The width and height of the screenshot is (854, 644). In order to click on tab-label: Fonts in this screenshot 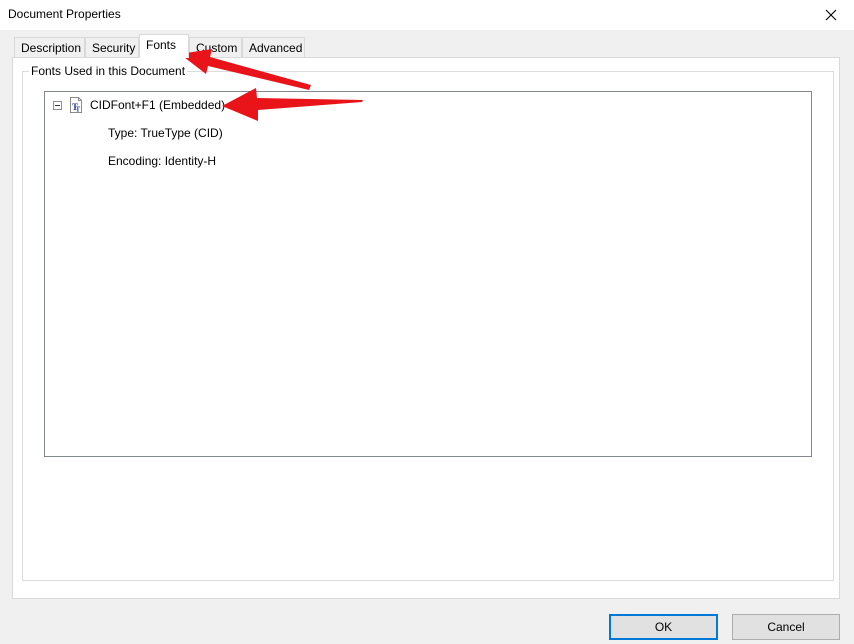, I will do `click(161, 45)`.